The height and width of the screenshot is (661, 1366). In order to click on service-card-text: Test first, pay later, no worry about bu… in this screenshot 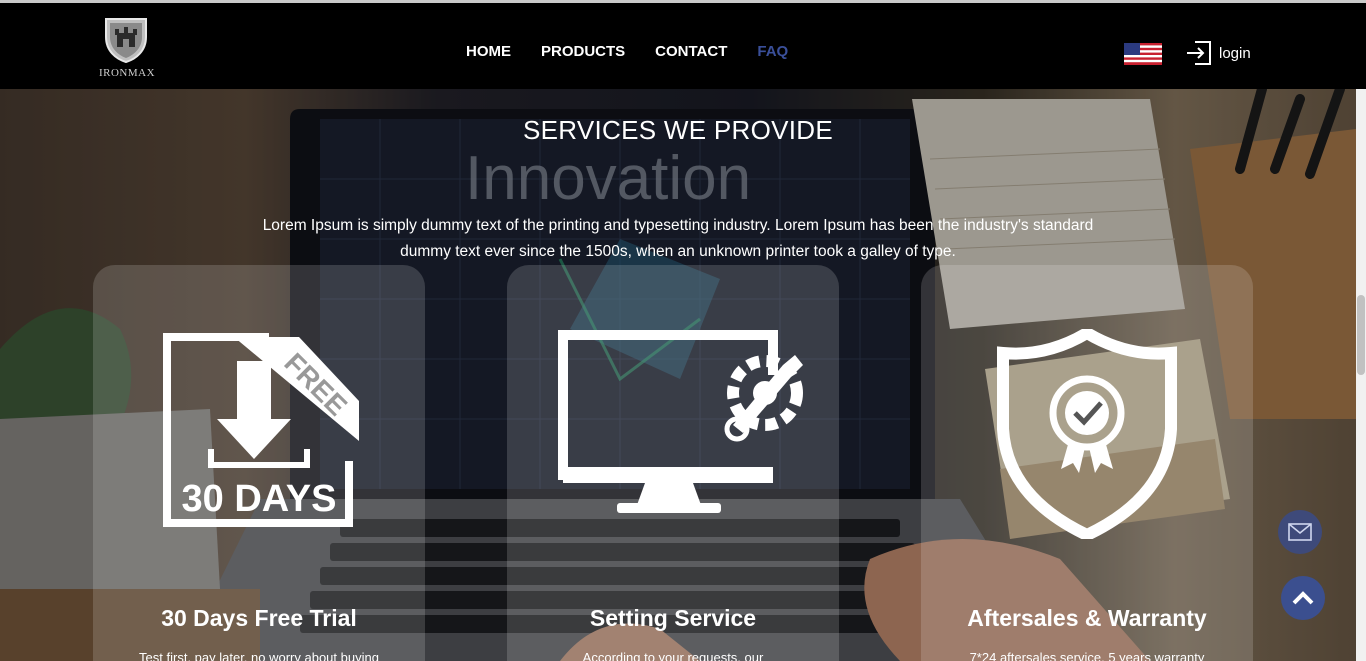, I will do `click(259, 655)`.